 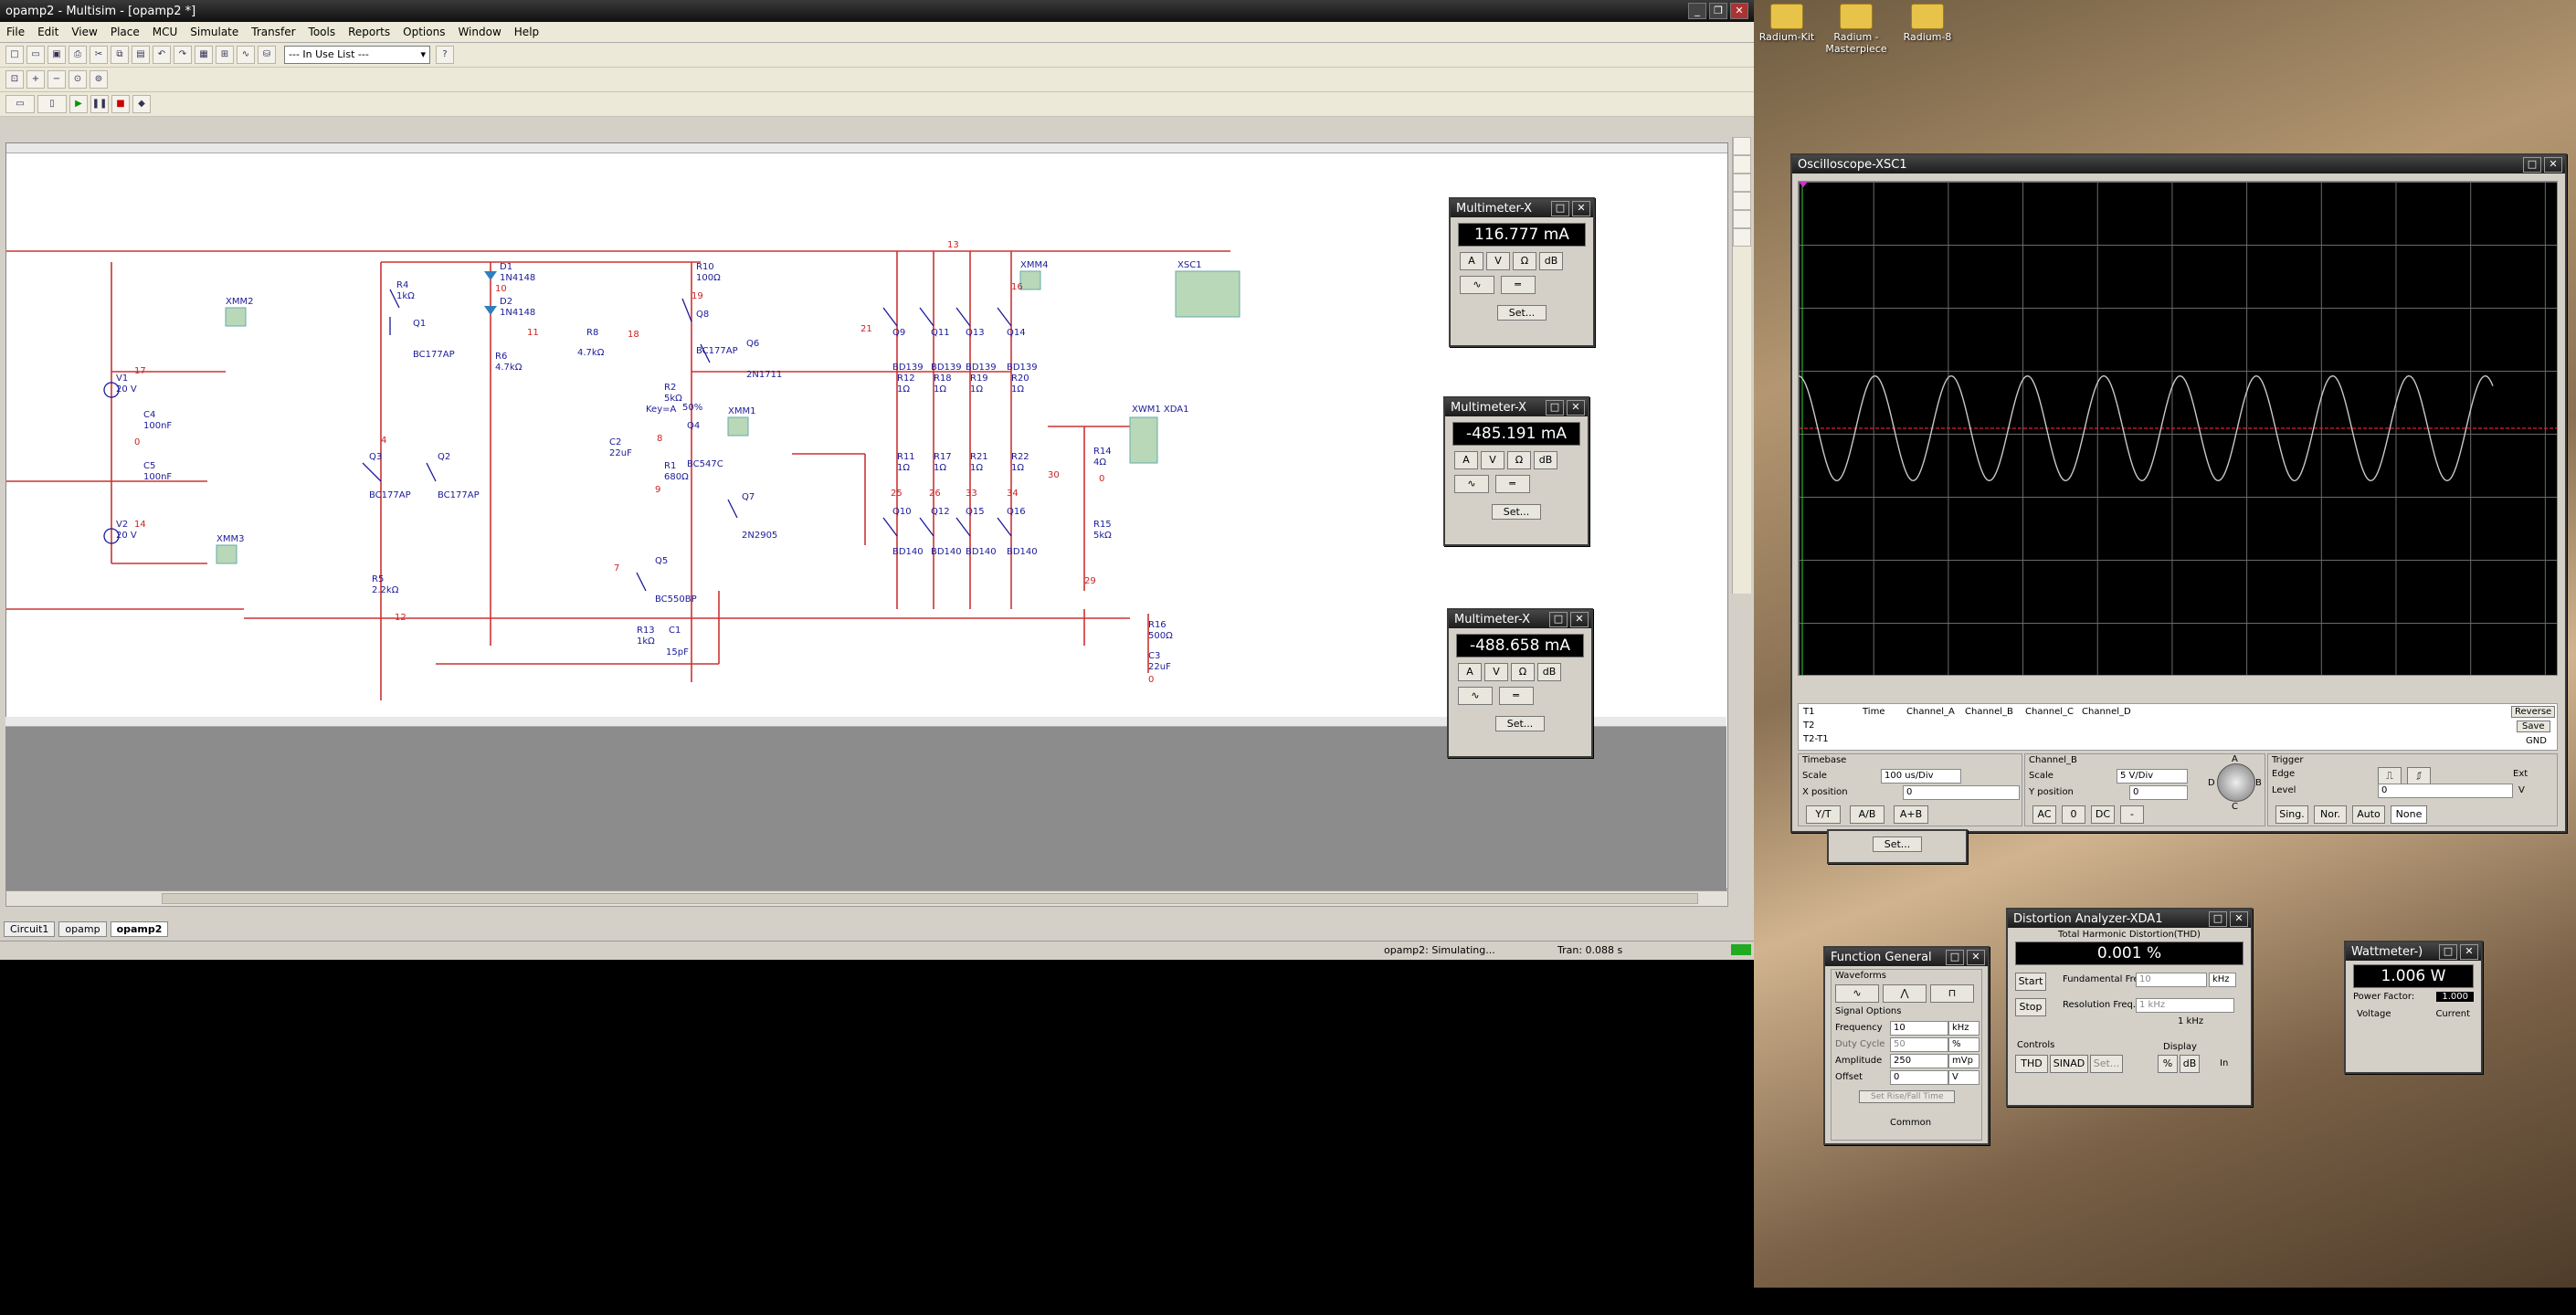 I want to click on zoom-area-icon: ⊡, so click(x=15, y=79).